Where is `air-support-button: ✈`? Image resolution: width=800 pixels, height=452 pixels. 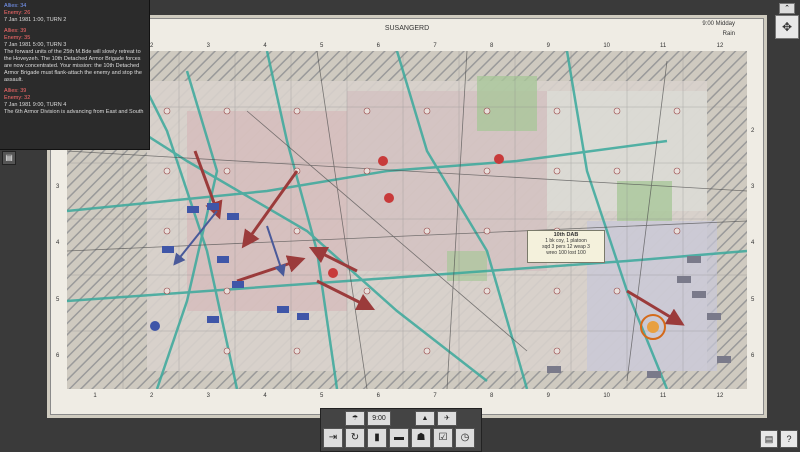 air-support-button: ✈ is located at coordinates (447, 418).